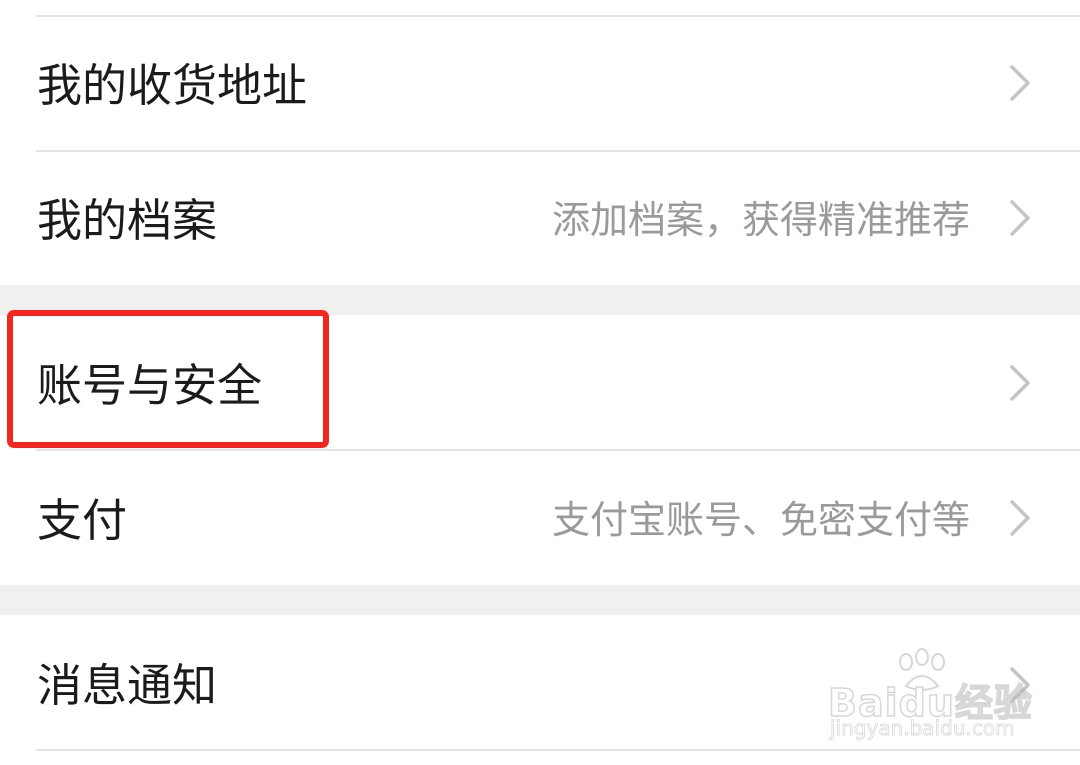 This screenshot has width=1080, height=765. I want to click on divider, so click(558, 750).